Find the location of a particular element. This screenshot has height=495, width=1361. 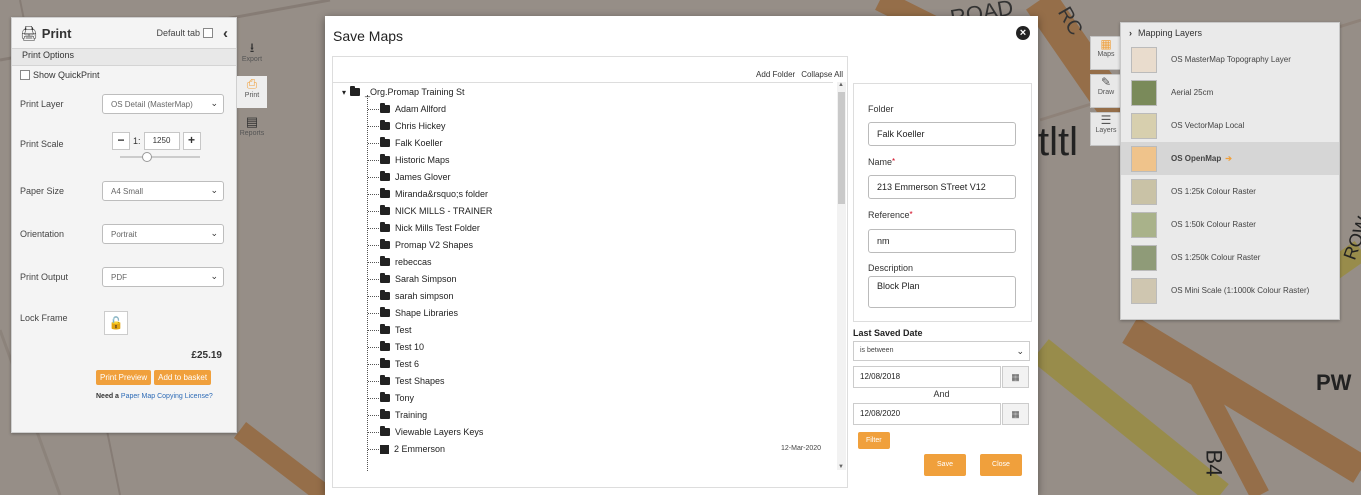

chevron-down-icon: ⌄ is located at coordinates (214, 233).